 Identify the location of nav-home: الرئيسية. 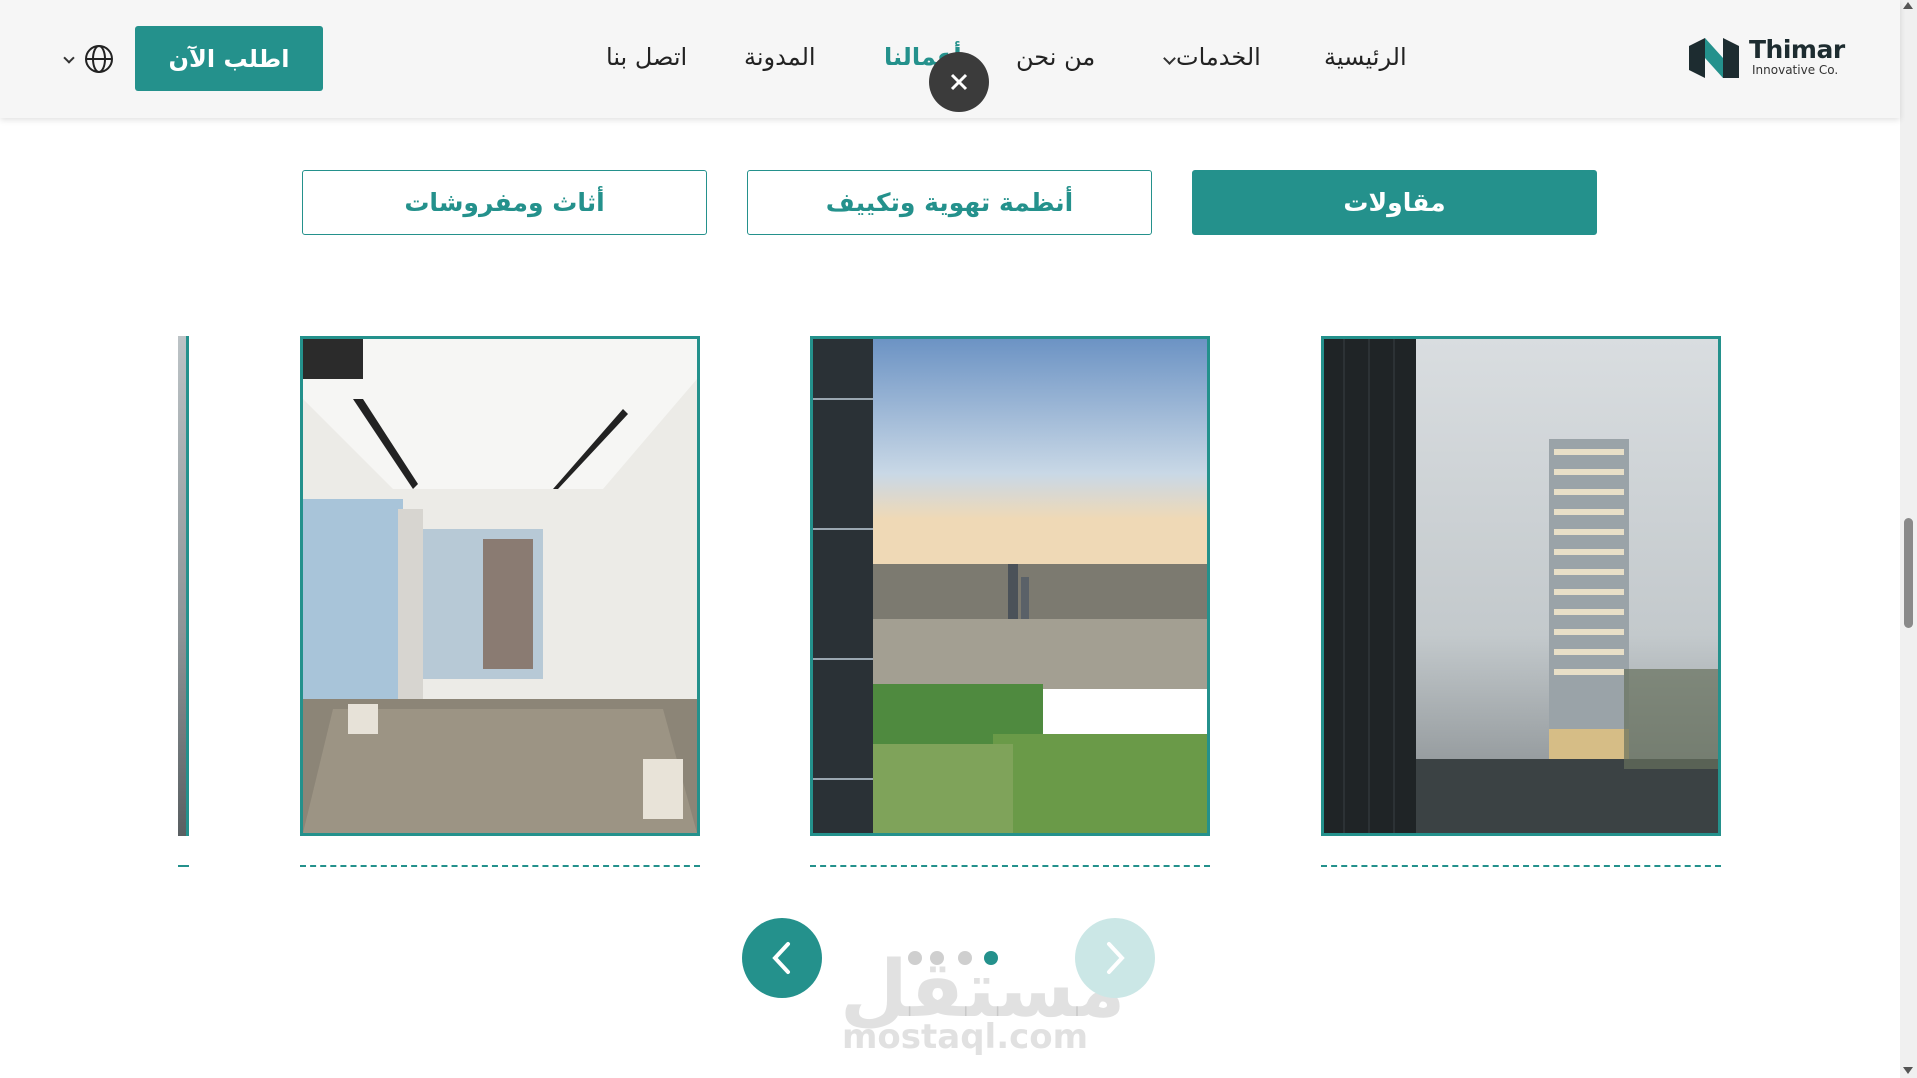
(1365, 57).